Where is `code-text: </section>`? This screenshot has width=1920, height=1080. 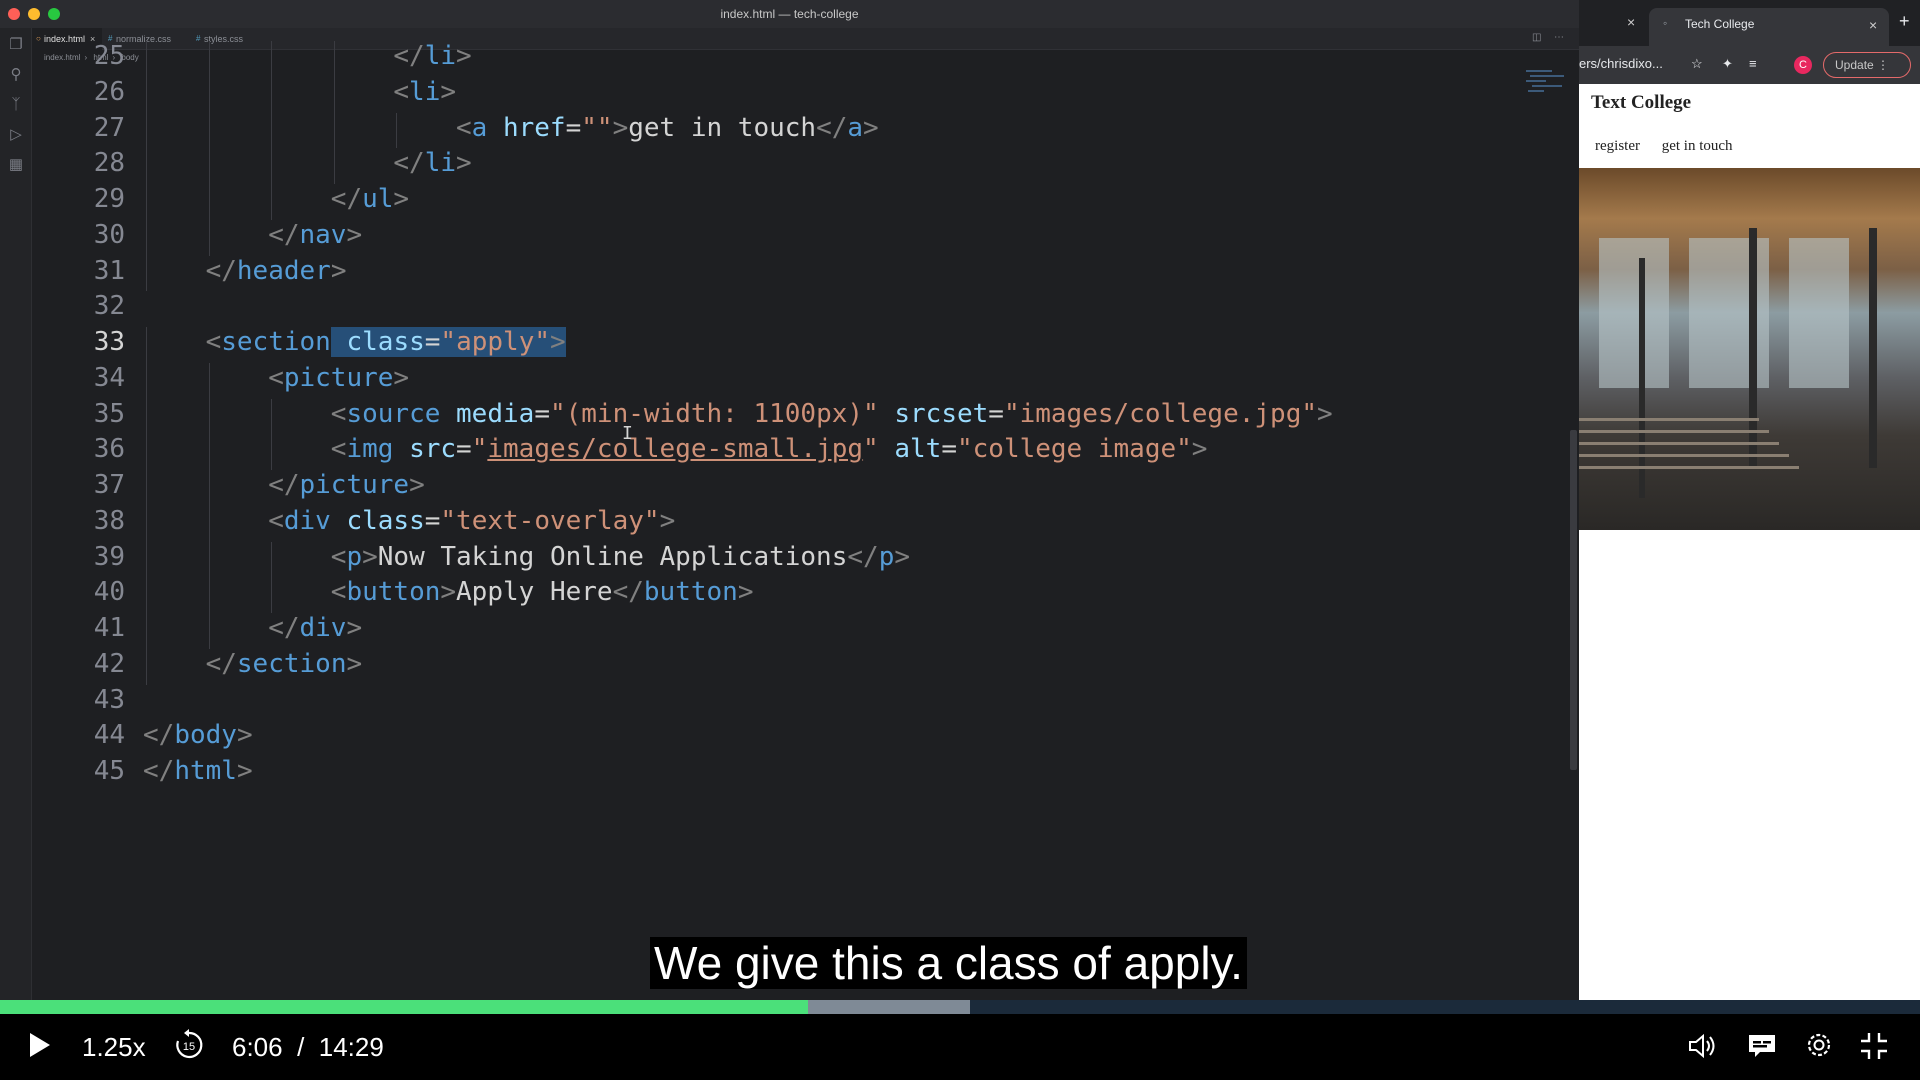 code-text: </section> is located at coordinates (284, 663).